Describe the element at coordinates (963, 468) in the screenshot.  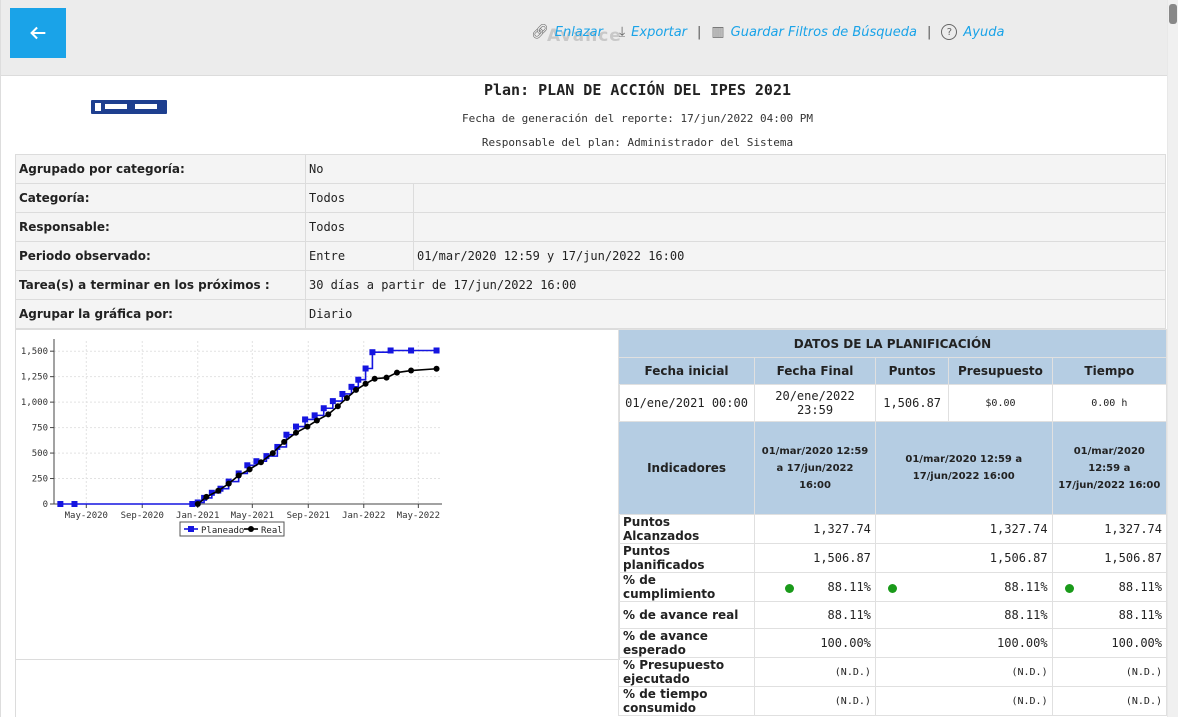
I see `period-header: 01/mar/2020 12:59 a 17/jun/2022 16:00` at that location.